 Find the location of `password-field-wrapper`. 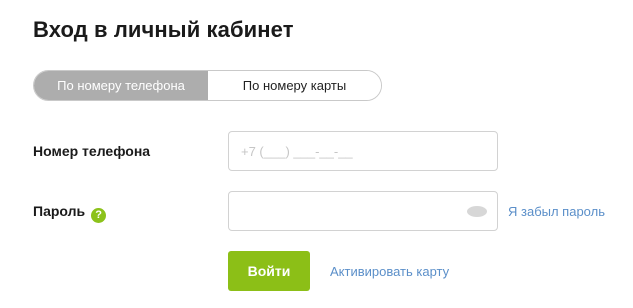

password-field-wrapper is located at coordinates (363, 211).